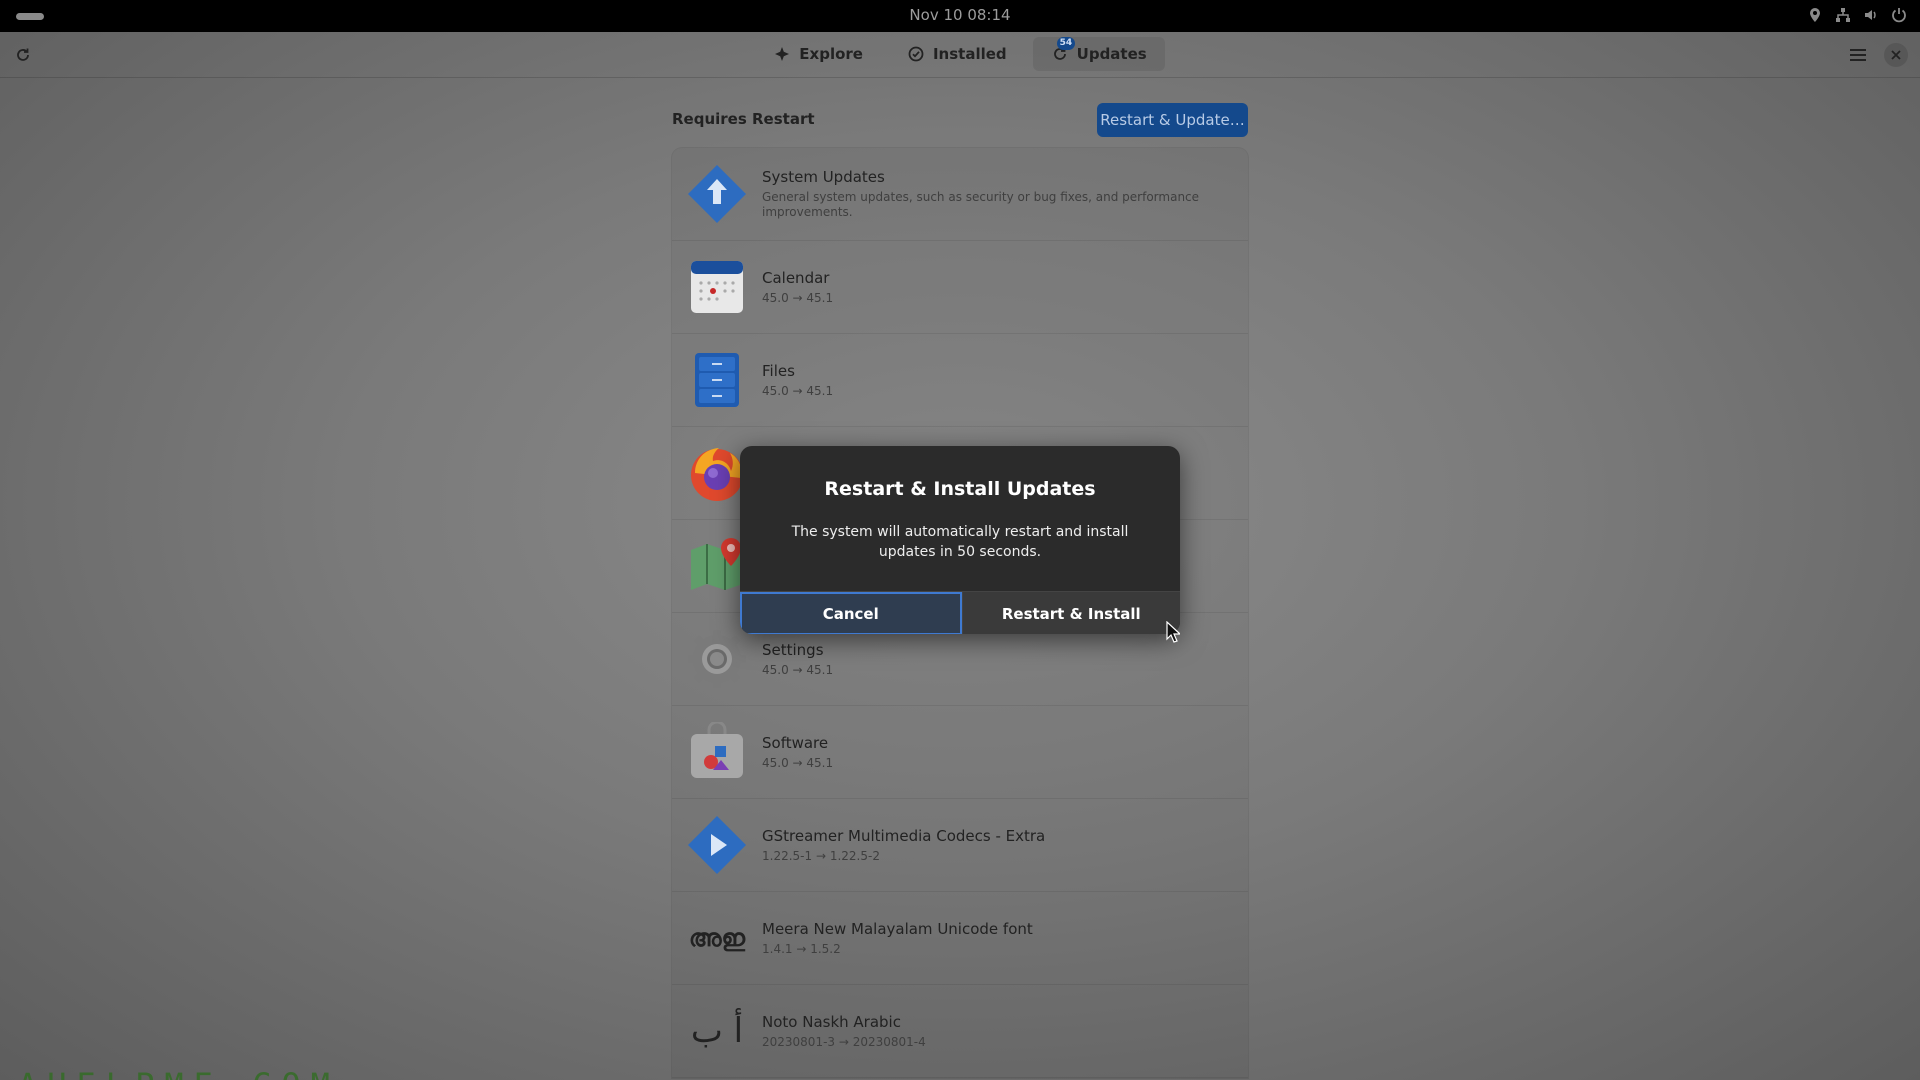 The height and width of the screenshot is (1080, 1920). I want to click on top-bar: Nov 10 08:14, so click(960, 16).